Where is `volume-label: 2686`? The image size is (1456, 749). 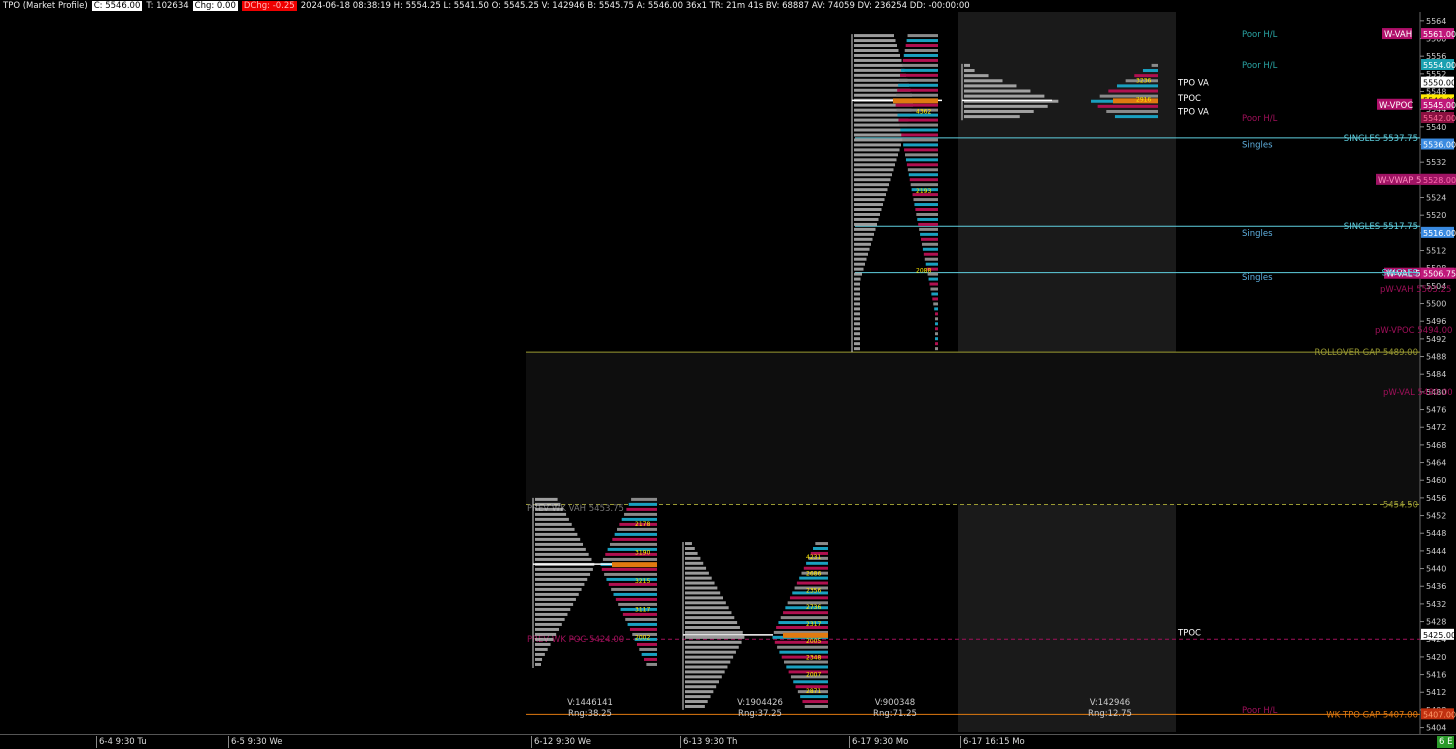
volume-label: 2686 is located at coordinates (813, 574).